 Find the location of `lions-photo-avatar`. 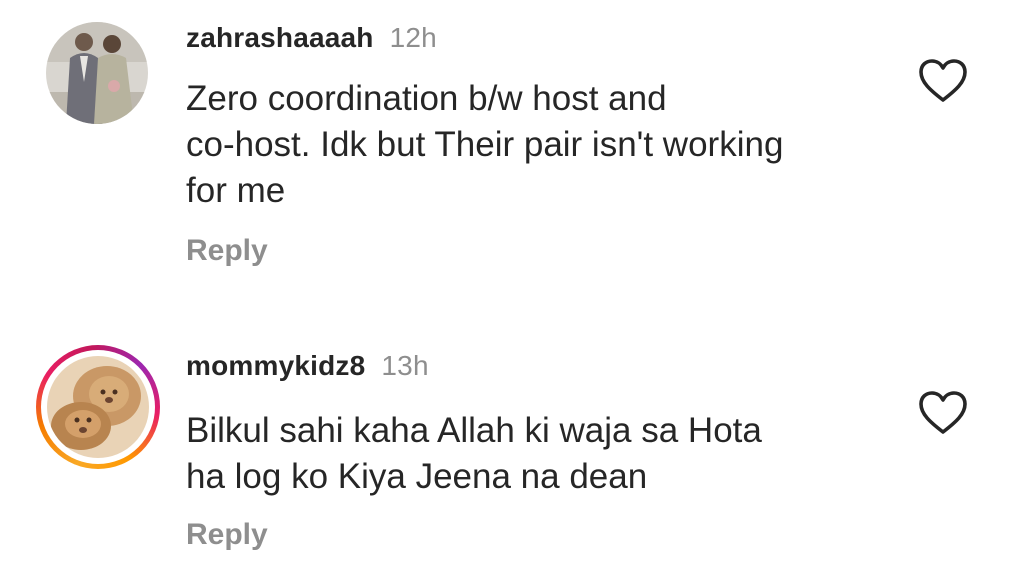

lions-photo-avatar is located at coordinates (98, 407).